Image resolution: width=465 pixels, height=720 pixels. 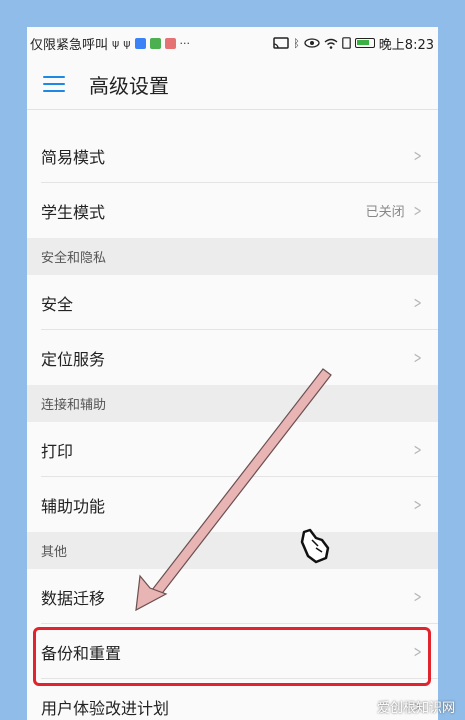 I want to click on annotation-arrow, so click(x=233, y=490).